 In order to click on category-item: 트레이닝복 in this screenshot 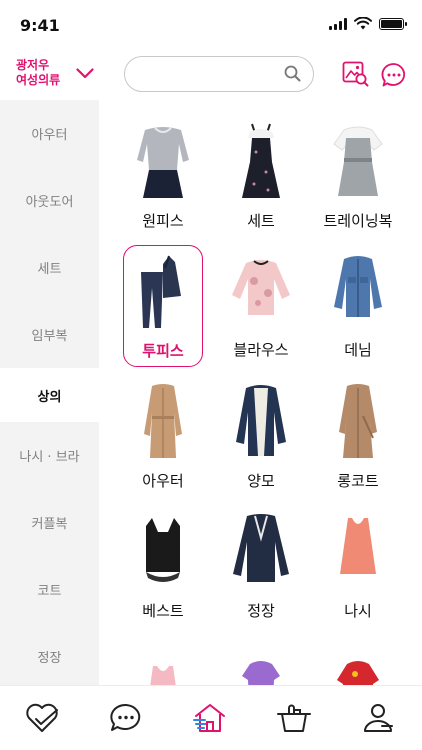, I will do `click(358, 177)`.